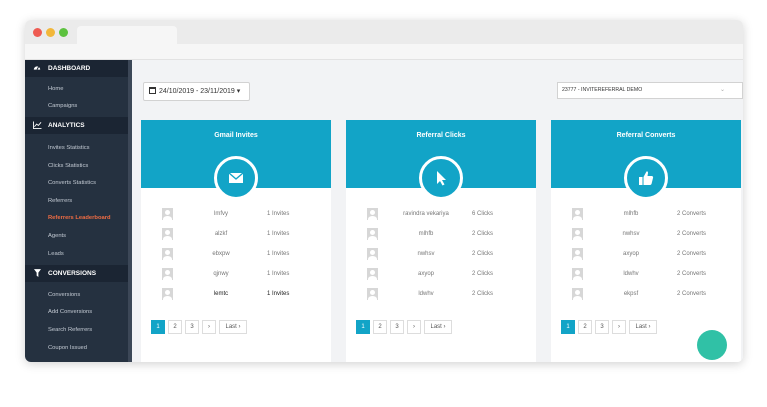 Image resolution: width=767 pixels, height=407 pixels. I want to click on date-range-picker: 24/10/2019 - 23/11/2019 ▾, so click(196, 91).